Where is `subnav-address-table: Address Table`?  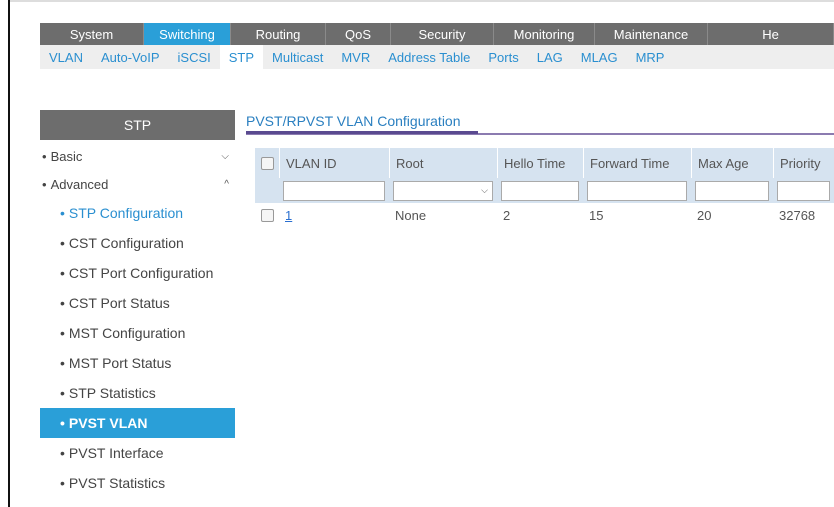
subnav-address-table: Address Table is located at coordinates (429, 57).